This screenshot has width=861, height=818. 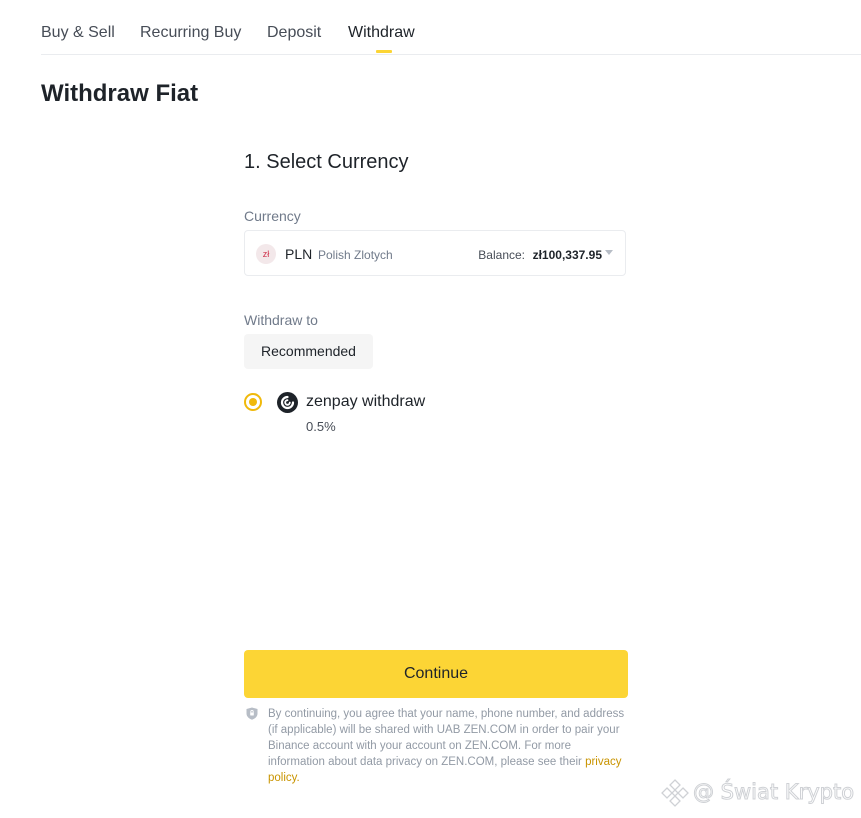 I want to click on radio-dot, so click(x=253, y=402).